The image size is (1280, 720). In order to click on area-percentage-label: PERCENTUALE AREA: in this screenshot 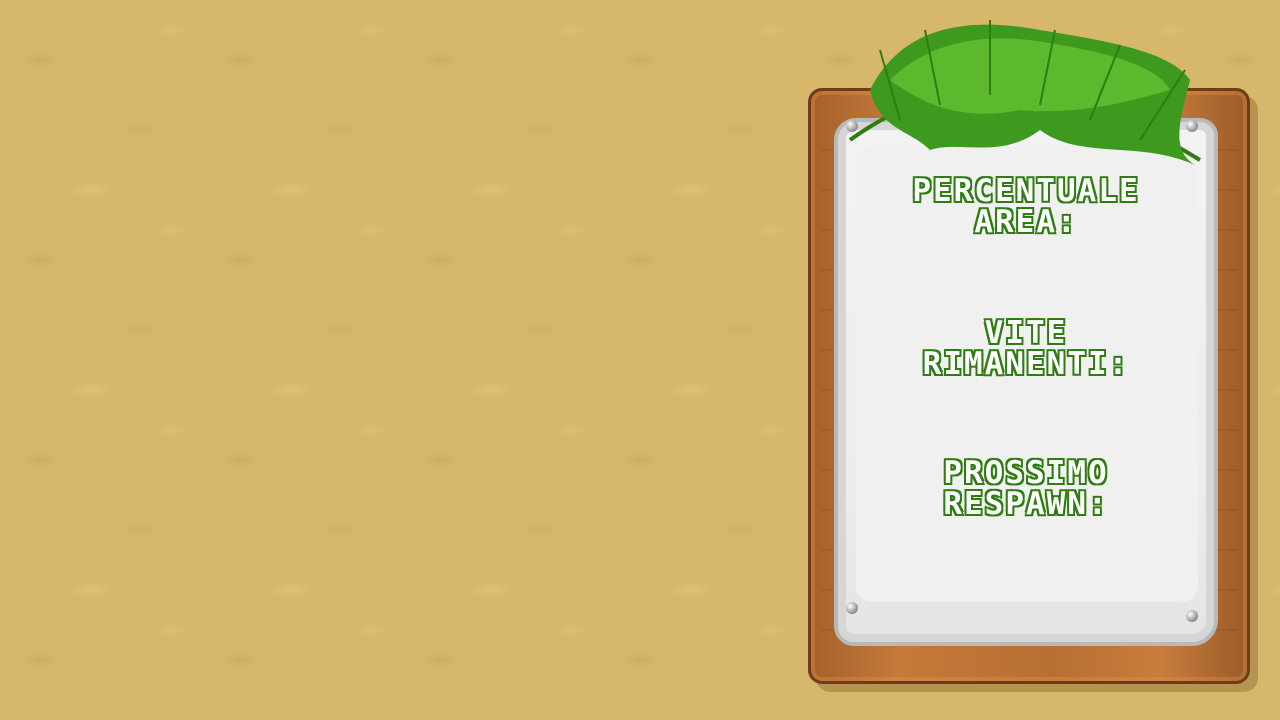, I will do `click(1025, 206)`.